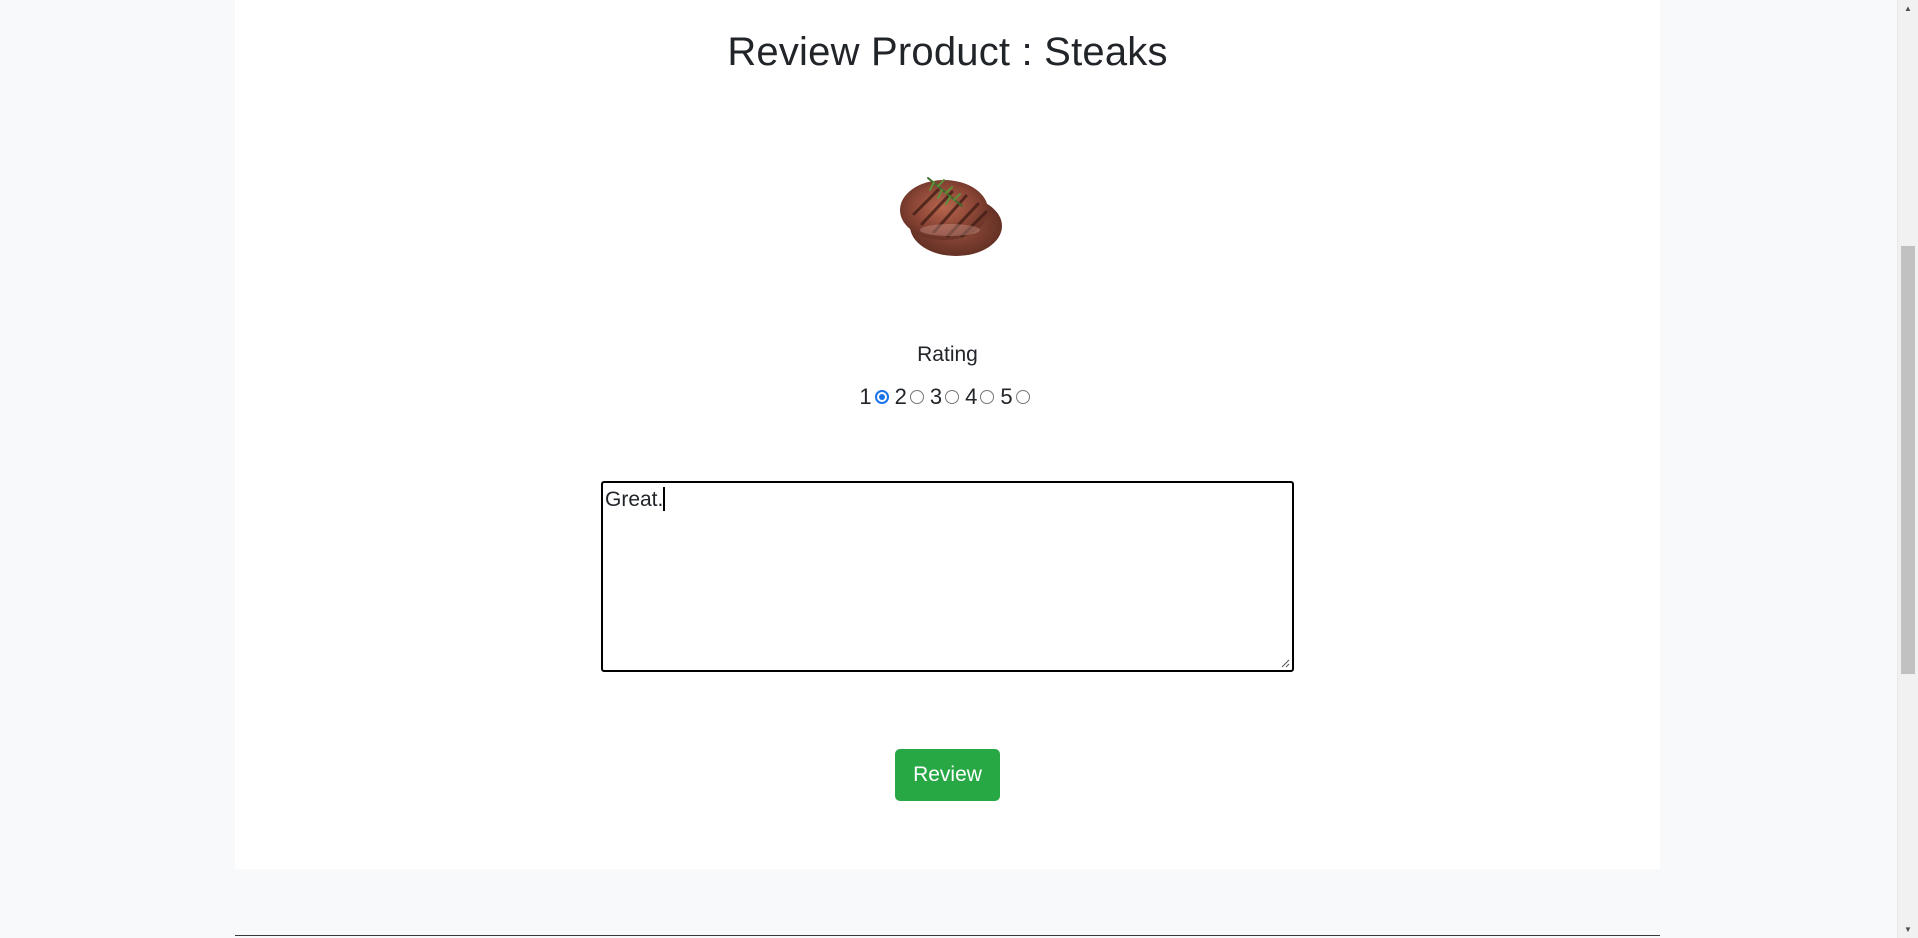 The height and width of the screenshot is (938, 1918). I want to click on rating-option-5: 5, so click(1017, 397).